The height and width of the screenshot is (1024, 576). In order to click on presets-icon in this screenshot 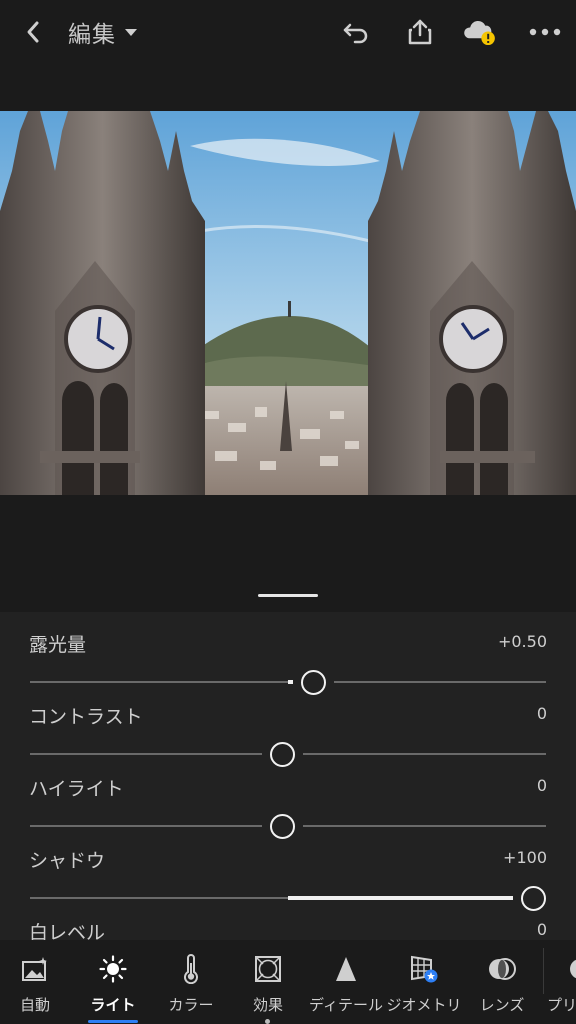, I will do `click(570, 969)`.